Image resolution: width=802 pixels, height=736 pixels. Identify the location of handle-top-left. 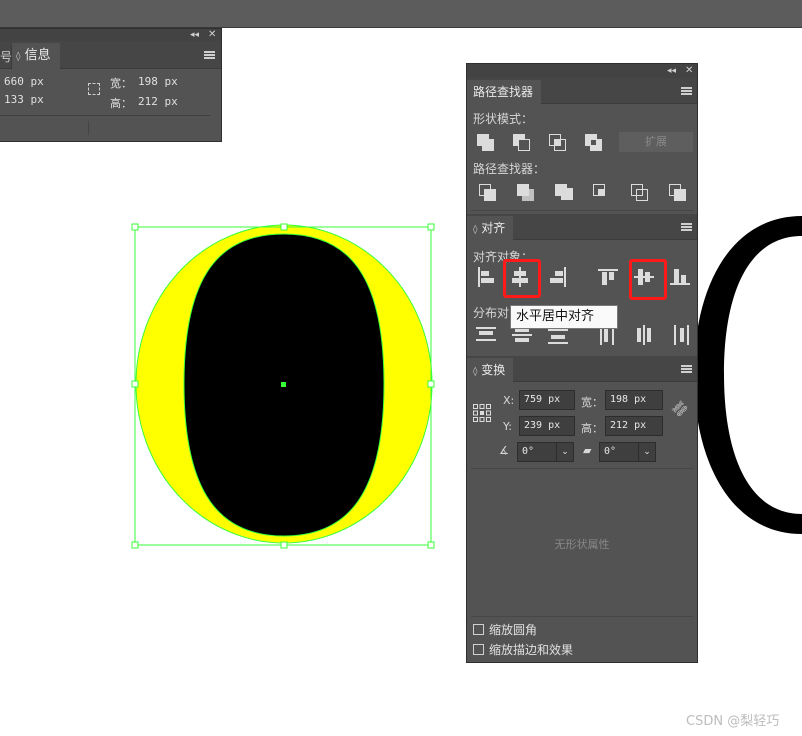
(135, 227).